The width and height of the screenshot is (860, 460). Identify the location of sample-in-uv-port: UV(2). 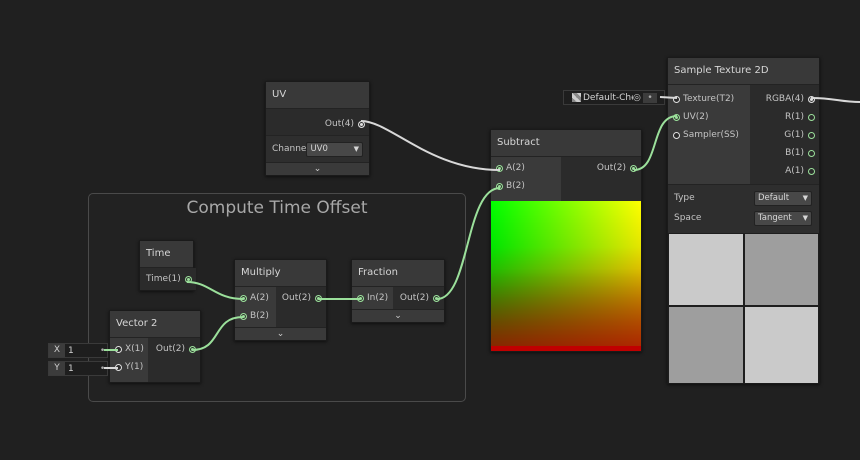
(709, 117).